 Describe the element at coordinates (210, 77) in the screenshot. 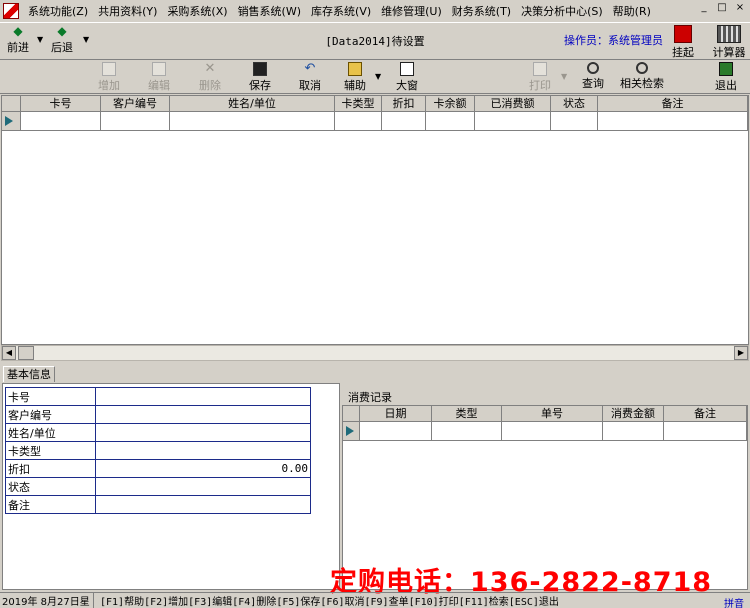

I see `delete-button: ✕ 删除` at that location.